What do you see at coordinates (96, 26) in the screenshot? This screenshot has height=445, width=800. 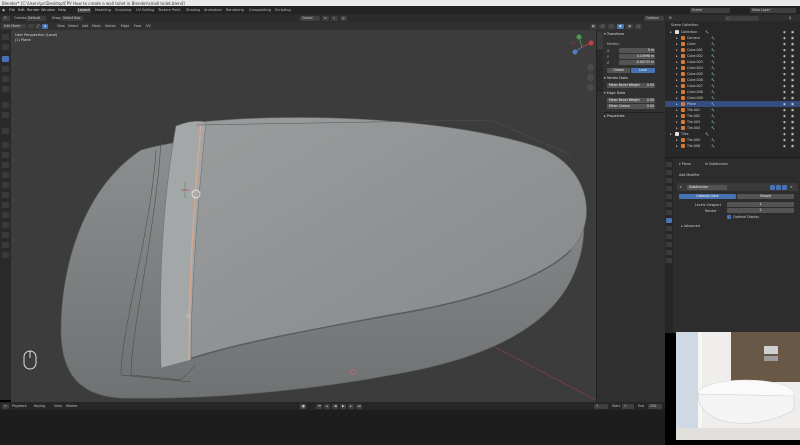 I see `menu-mesh: Mesh` at bounding box center [96, 26].